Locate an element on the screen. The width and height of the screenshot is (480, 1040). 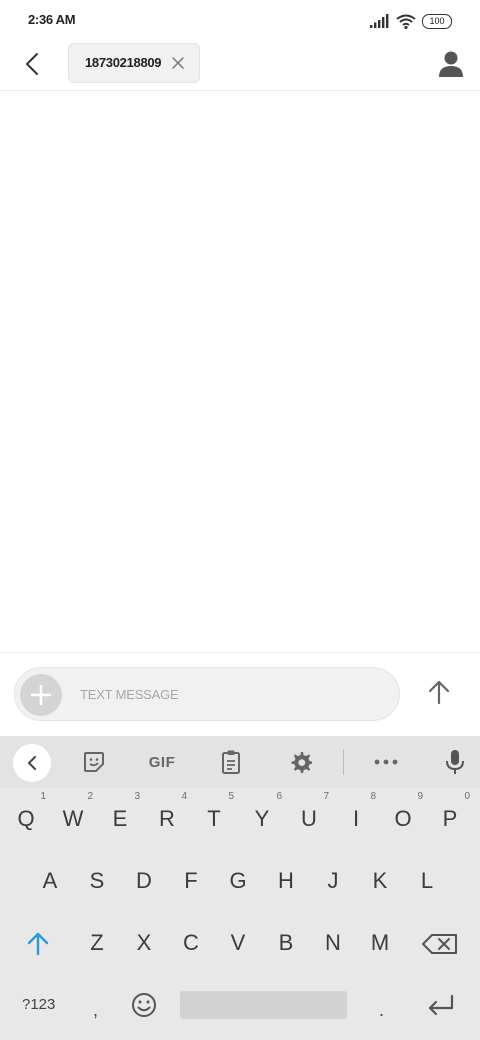
sticker-button is located at coordinates (94, 762).